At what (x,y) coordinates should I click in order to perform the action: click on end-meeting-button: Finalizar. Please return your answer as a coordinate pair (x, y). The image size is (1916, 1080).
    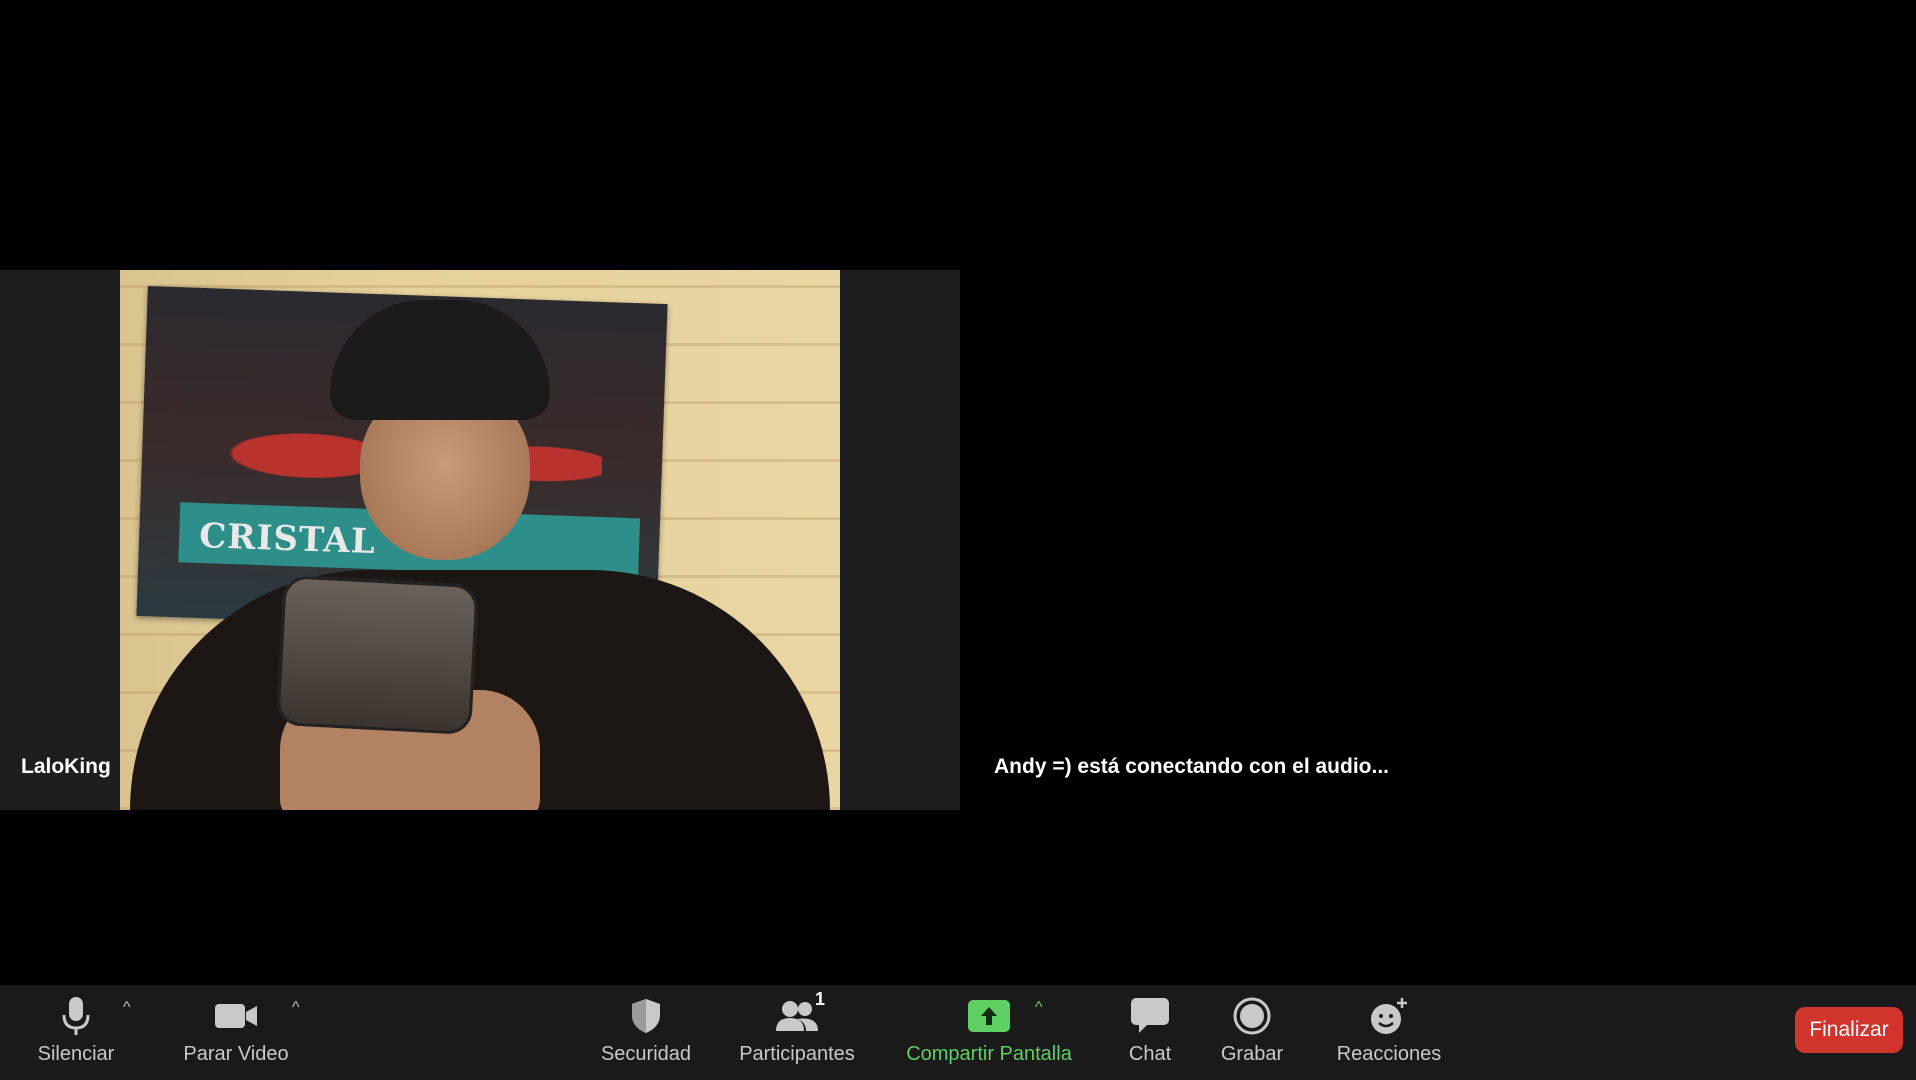
    Looking at the image, I should click on (1849, 1030).